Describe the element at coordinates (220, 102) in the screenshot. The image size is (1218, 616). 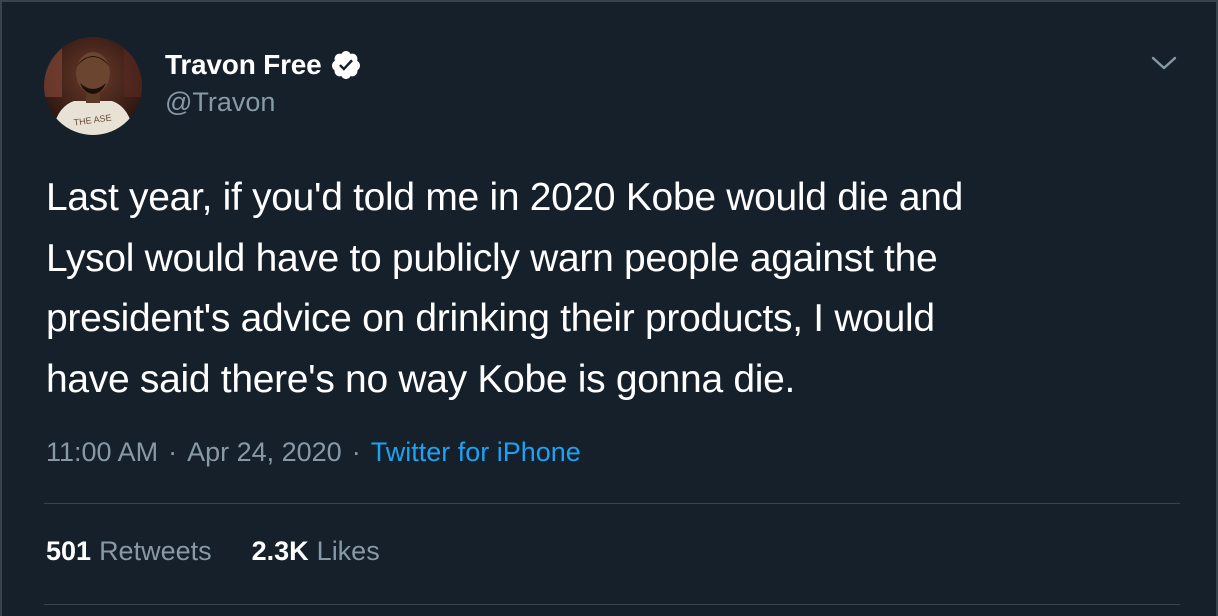
I see `author-handle: @Travon` at that location.